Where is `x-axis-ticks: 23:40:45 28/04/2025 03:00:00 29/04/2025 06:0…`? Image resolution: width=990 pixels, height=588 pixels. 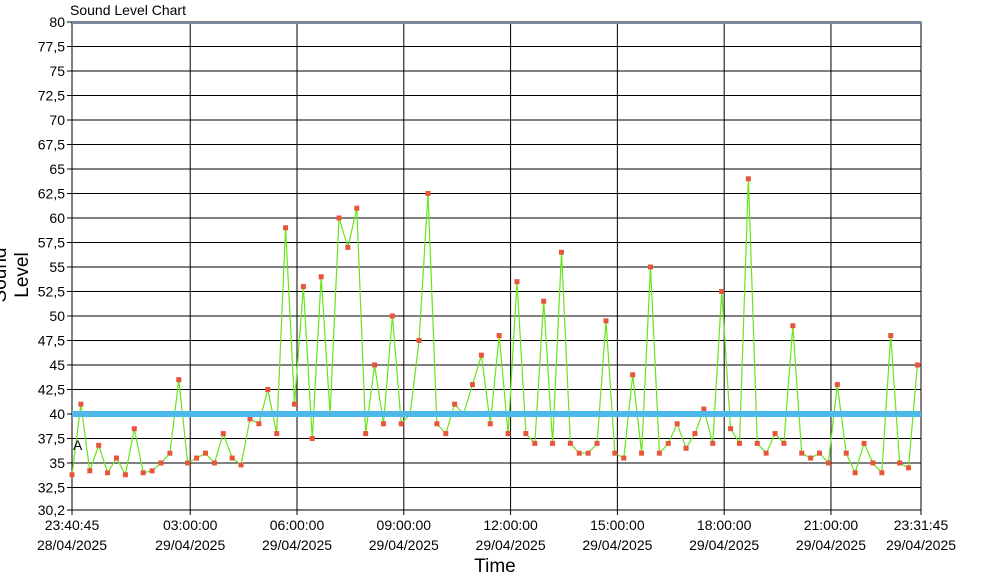
x-axis-ticks: 23:40:45 28/04/2025 03:00:00 29/04/2025 06:0… is located at coordinates (496, 531).